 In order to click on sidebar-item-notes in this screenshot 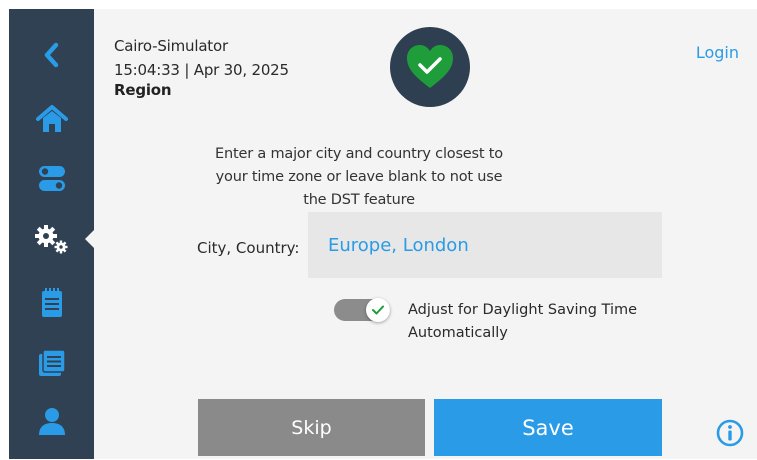, I will do `click(51, 303)`.